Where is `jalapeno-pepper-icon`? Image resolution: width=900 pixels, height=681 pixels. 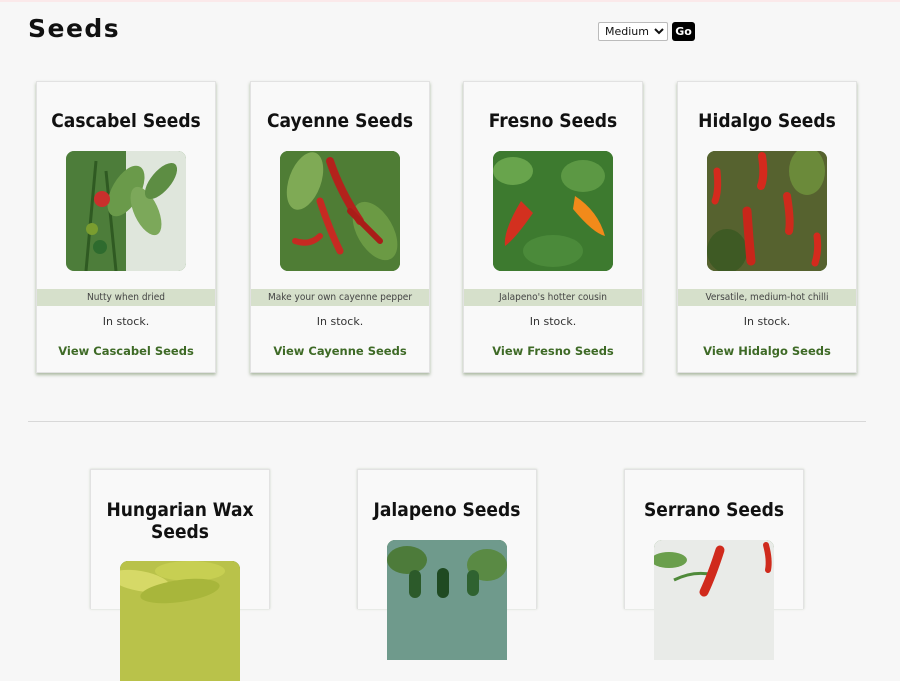 jalapeno-pepper-icon is located at coordinates (447, 600).